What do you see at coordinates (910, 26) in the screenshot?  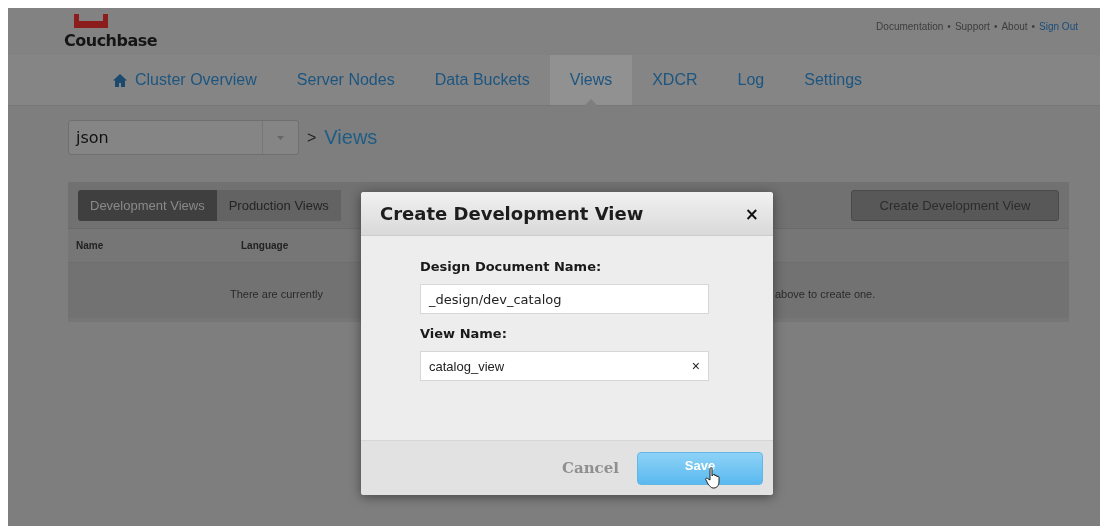 I see `header-link: Documentation` at bounding box center [910, 26].